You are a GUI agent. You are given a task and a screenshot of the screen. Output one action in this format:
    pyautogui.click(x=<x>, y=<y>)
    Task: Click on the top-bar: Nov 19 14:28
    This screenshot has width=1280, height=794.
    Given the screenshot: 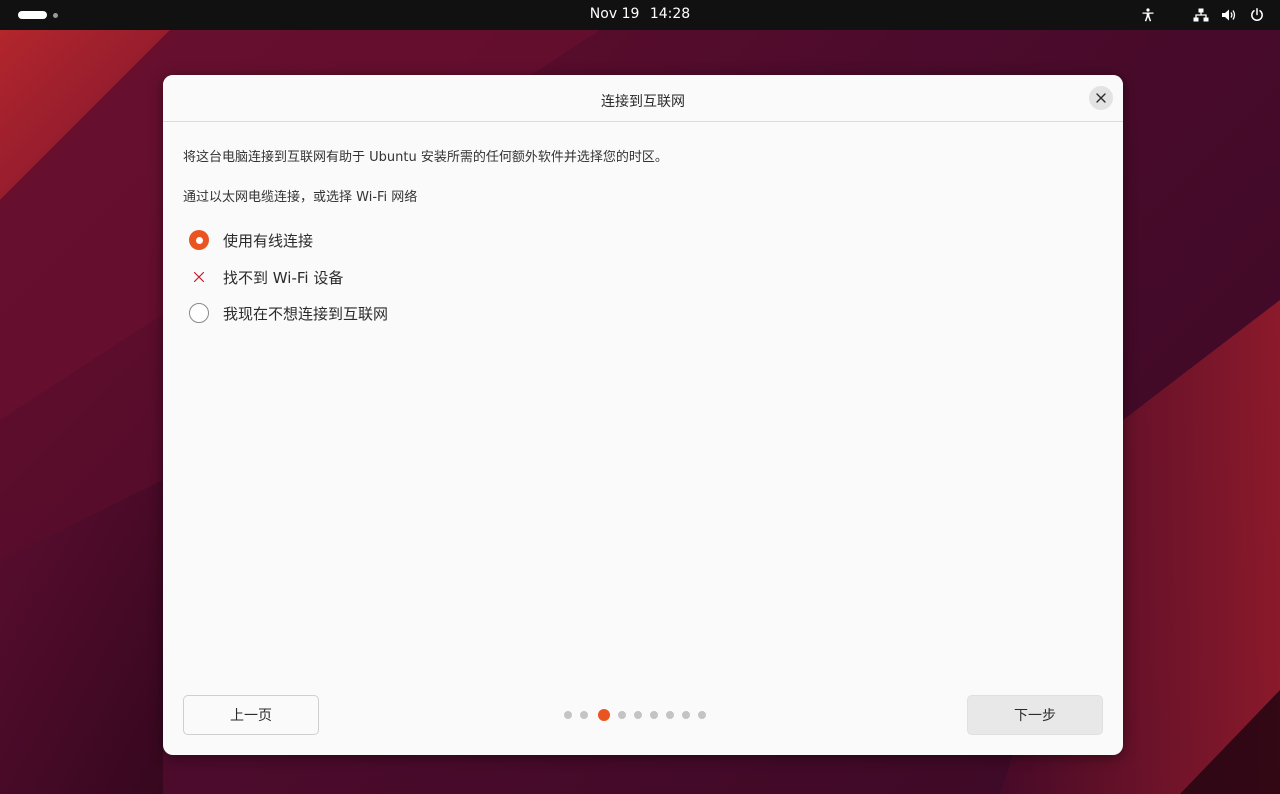 What is the action you would take?
    pyautogui.click(x=640, y=15)
    